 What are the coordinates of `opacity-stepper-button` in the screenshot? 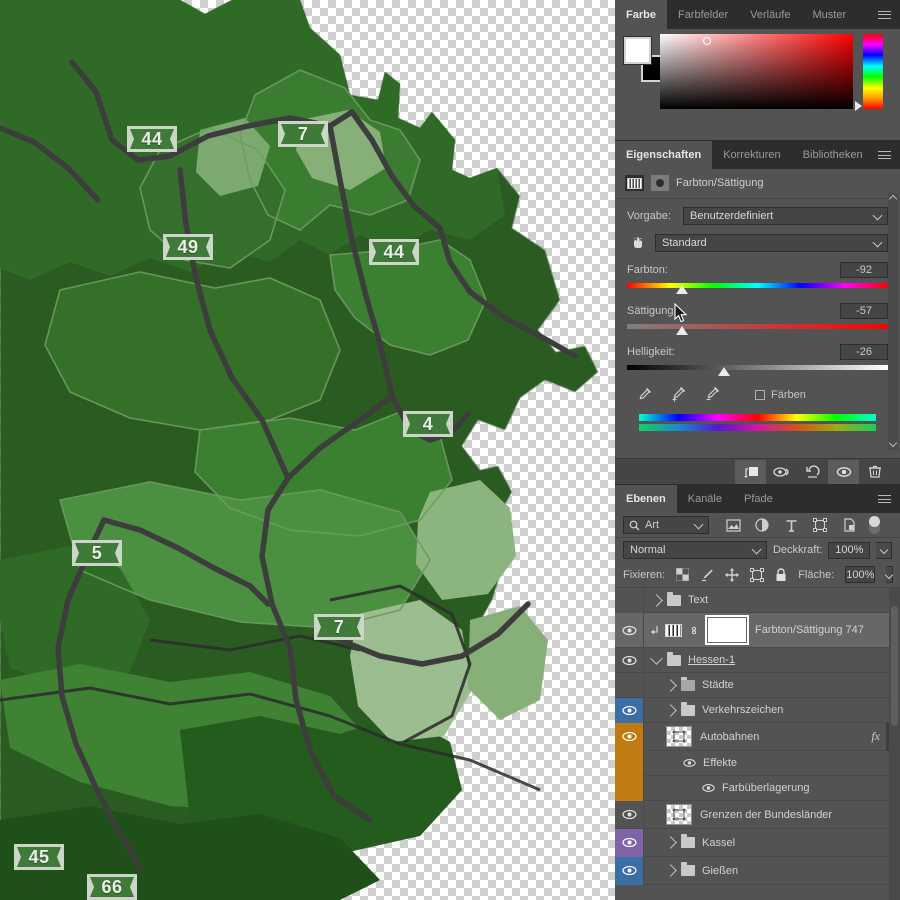 It's located at (884, 550).